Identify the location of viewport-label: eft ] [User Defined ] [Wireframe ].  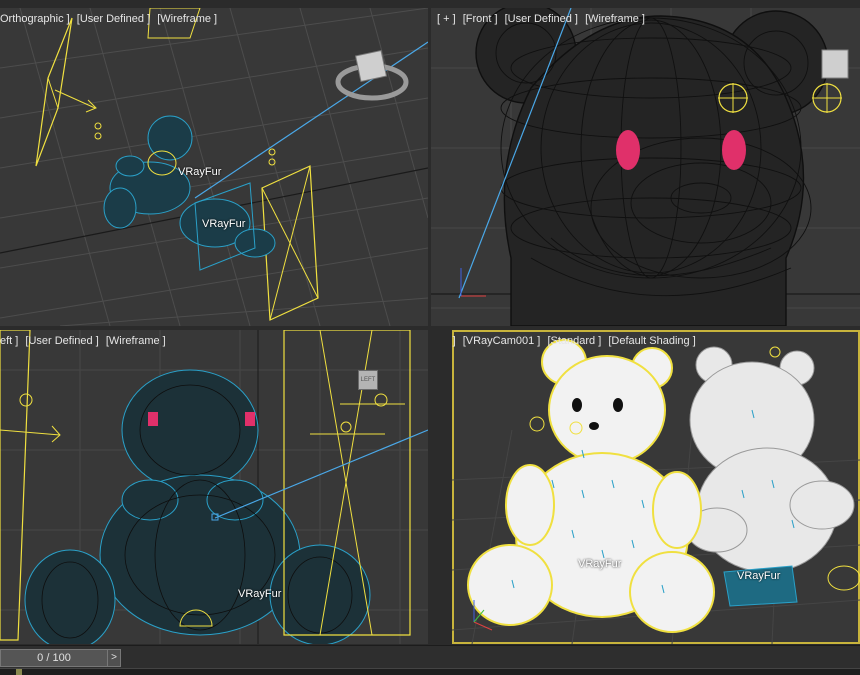
(85, 341).